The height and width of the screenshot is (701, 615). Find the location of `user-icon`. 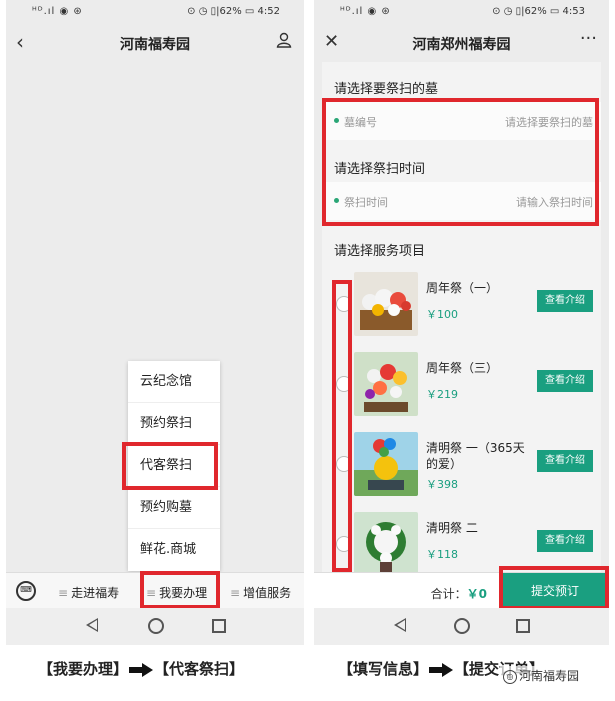

user-icon is located at coordinates (284, 42).